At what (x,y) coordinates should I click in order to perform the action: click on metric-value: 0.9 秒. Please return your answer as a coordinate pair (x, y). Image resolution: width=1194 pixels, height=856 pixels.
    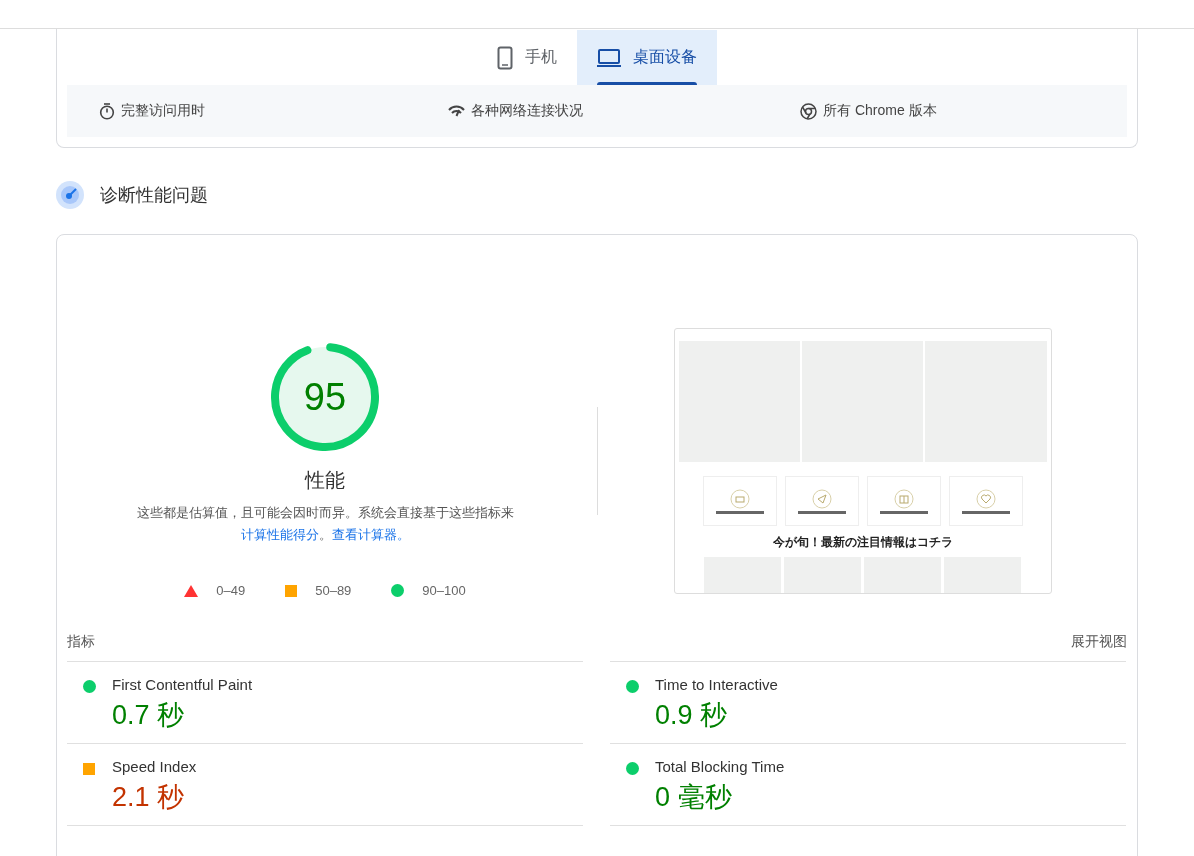
    Looking at the image, I should click on (692, 715).